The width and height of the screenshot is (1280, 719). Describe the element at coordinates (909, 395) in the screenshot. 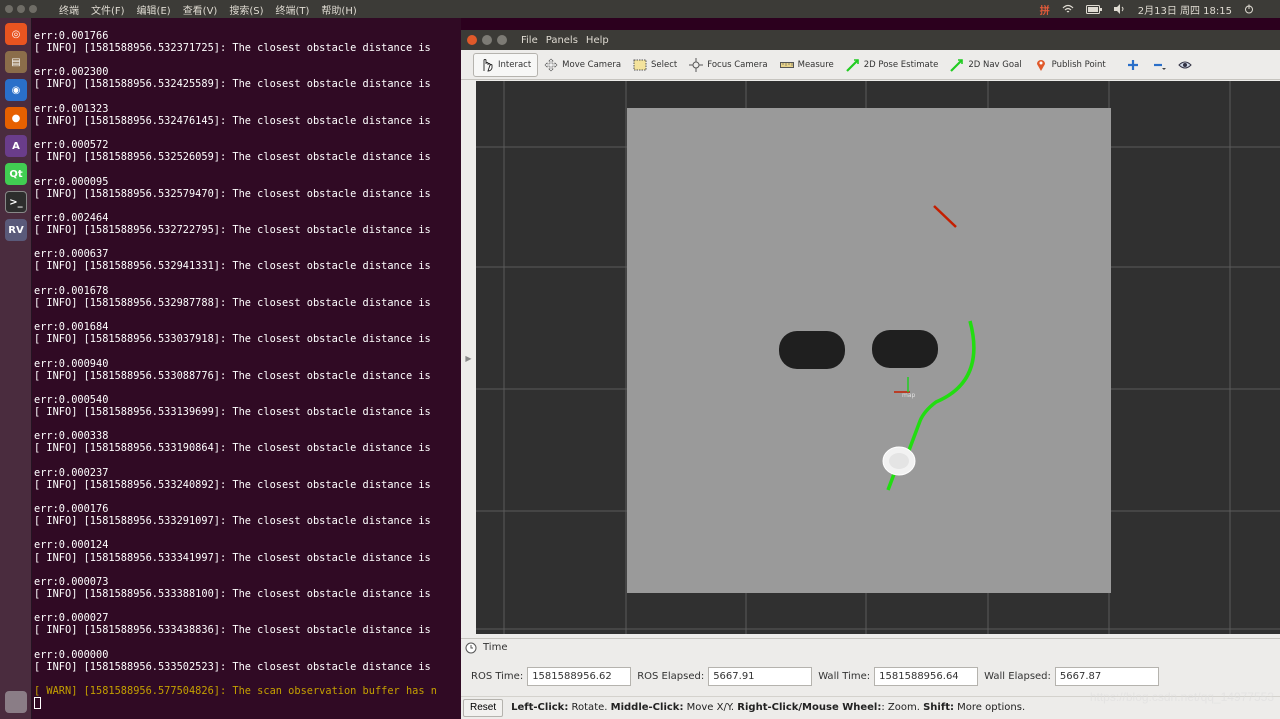

I see `frame-label: map` at that location.